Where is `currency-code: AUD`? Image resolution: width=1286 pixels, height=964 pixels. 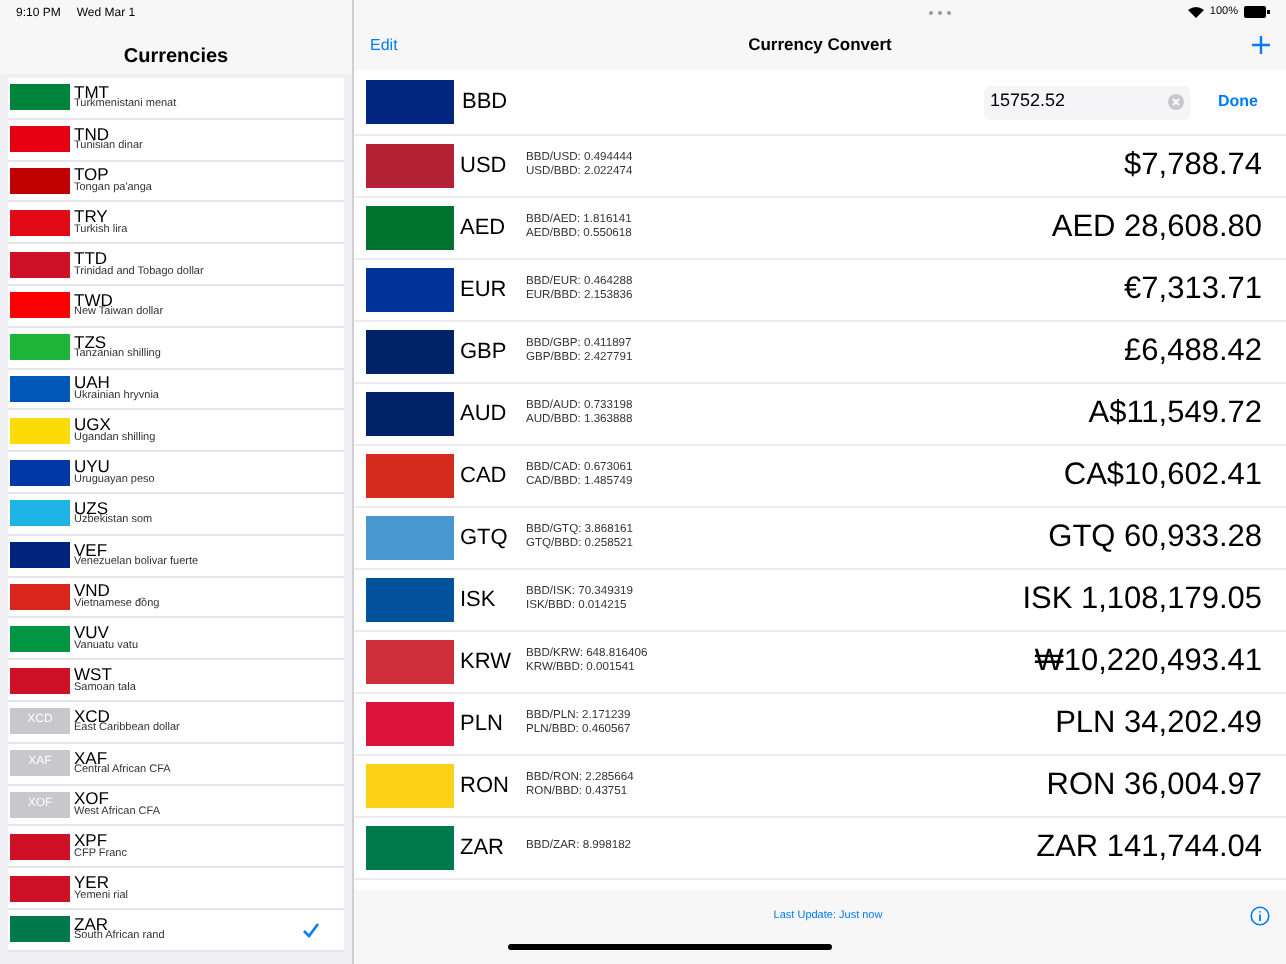 currency-code: AUD is located at coordinates (484, 414).